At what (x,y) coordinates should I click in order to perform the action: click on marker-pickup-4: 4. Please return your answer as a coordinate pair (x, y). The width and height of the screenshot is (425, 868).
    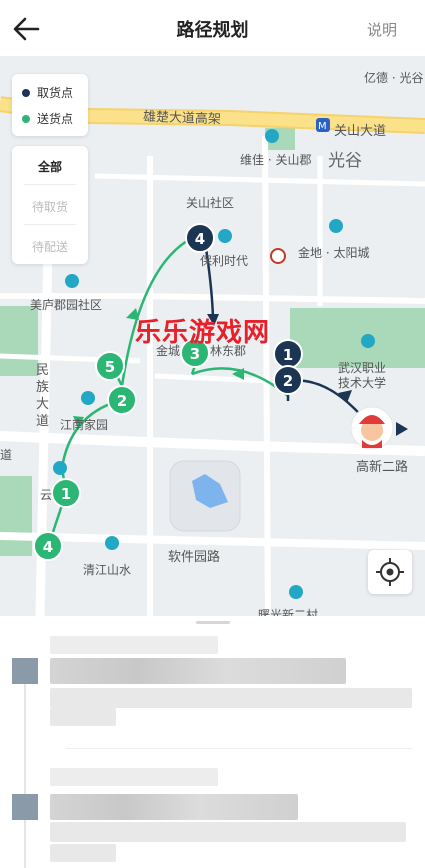
    Looking at the image, I should click on (200, 238).